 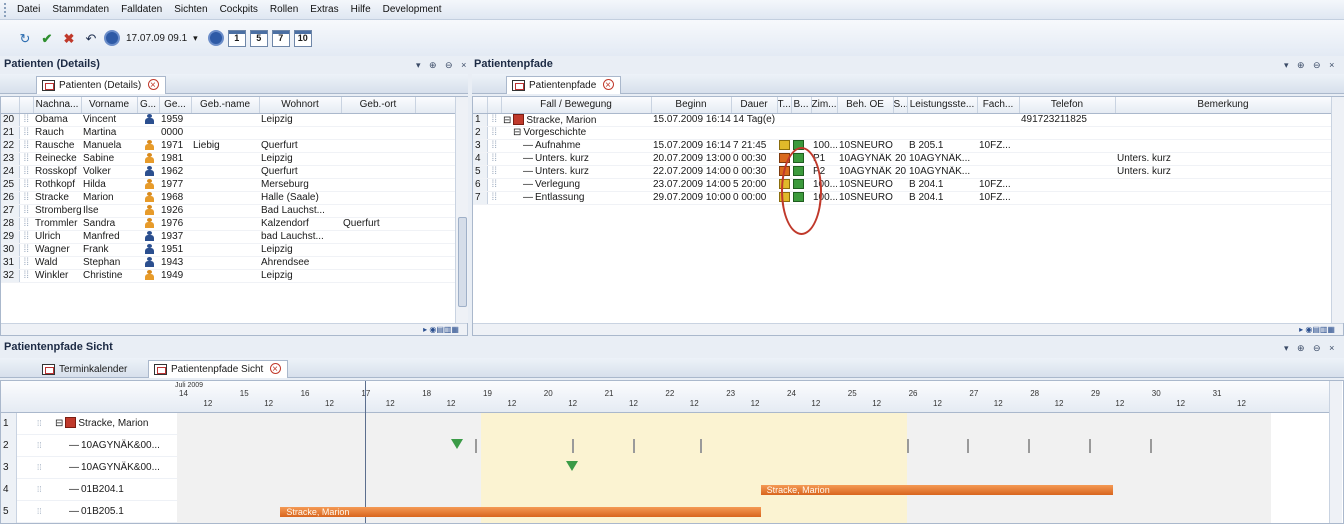 What do you see at coordinates (1310, 348) in the screenshot?
I see `bottom-panel-controls: ▾ ⊕ ⊖ ×` at bounding box center [1310, 348].